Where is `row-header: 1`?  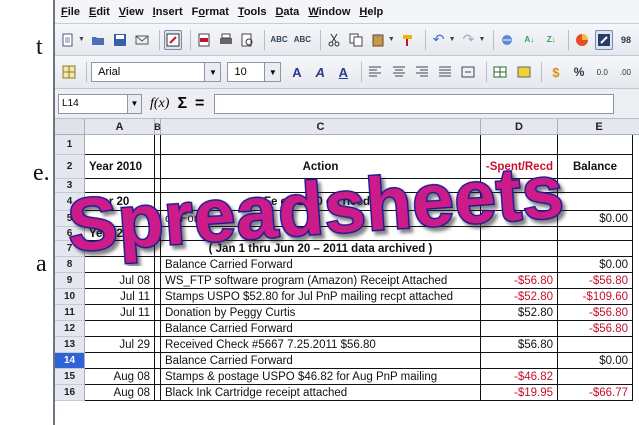 row-header: 1 is located at coordinates (70, 145).